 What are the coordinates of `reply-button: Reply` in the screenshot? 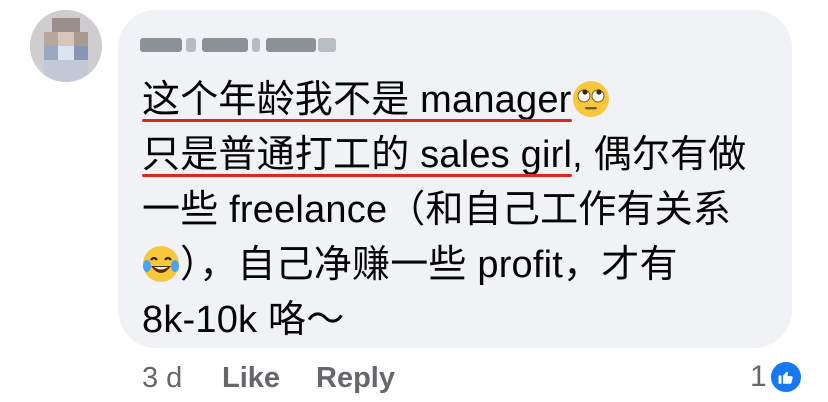 It's located at (355, 378).